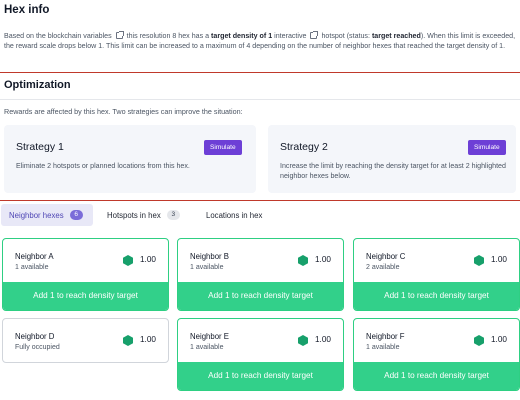  I want to click on optimization-divider, so click(260, 99).